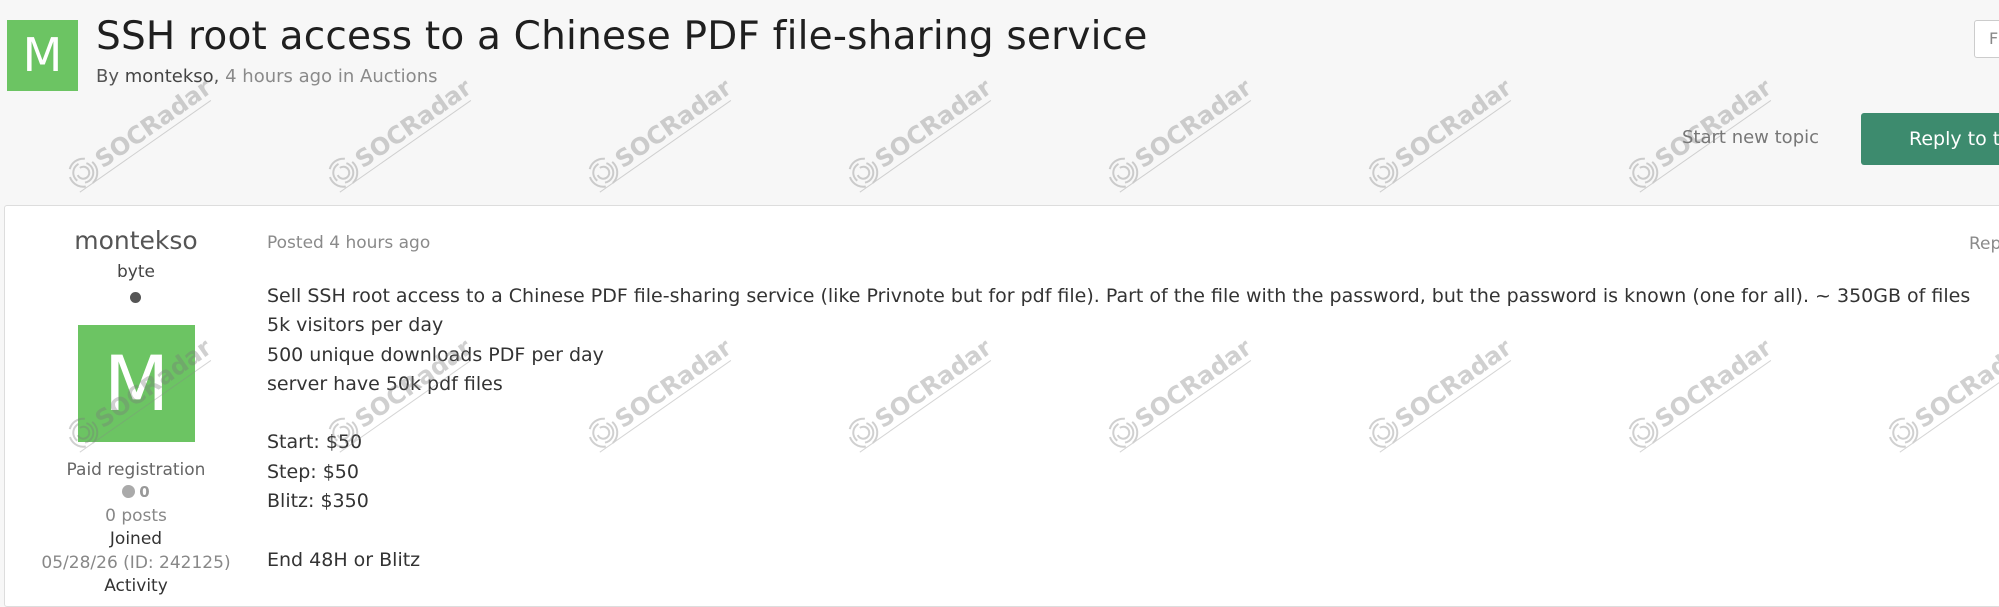 The height and width of the screenshot is (607, 1999). Describe the element at coordinates (435, 354) in the screenshot. I see `post-line: 500 unique downloads PDF per day` at that location.